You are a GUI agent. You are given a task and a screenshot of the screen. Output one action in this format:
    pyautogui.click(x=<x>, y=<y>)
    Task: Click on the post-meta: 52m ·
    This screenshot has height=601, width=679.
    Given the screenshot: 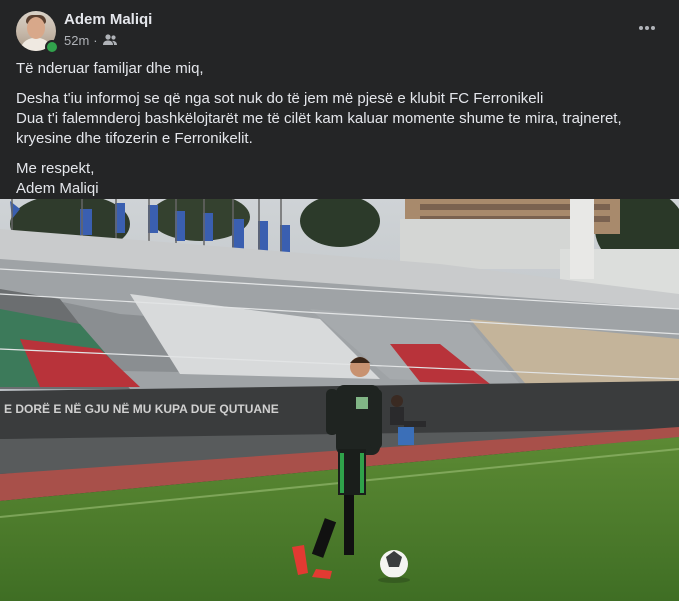 What is the action you would take?
    pyautogui.click(x=90, y=40)
    